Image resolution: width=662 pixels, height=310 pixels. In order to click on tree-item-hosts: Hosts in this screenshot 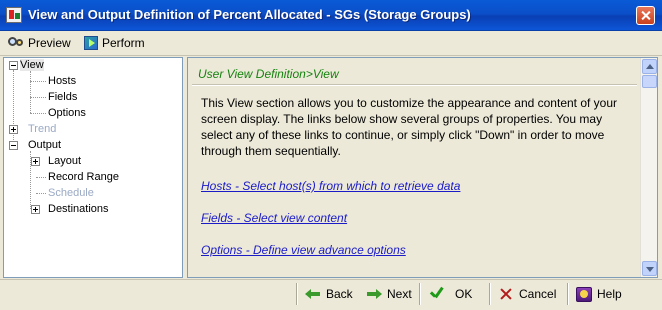, I will do `click(62, 81)`.